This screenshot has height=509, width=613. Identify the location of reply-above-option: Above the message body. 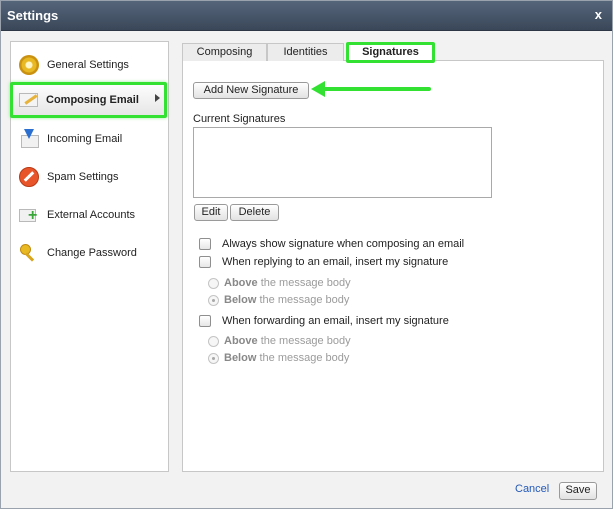
(279, 283).